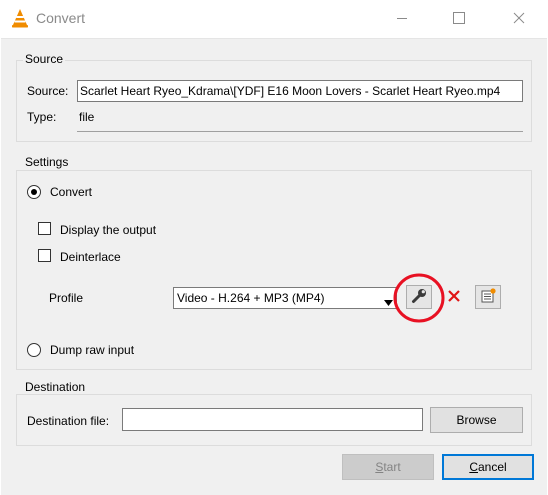 The width and height of the screenshot is (548, 495). I want to click on browse-button: Browse, so click(476, 420).